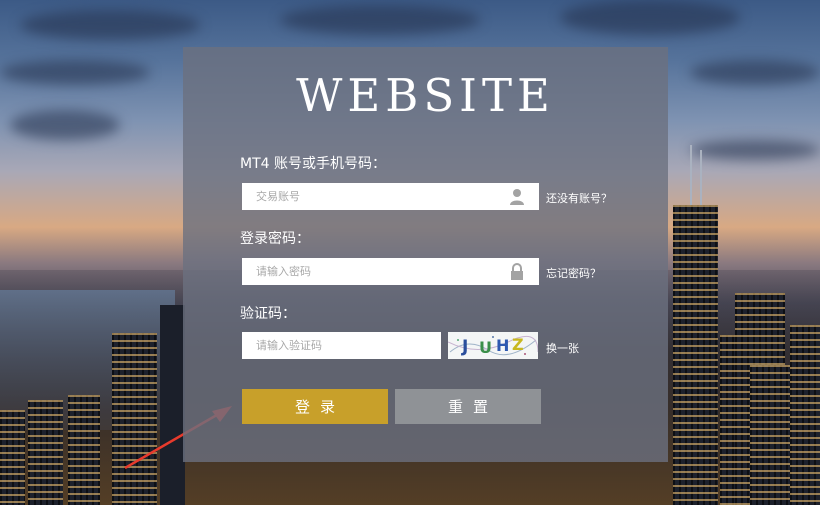  Describe the element at coordinates (464, 347) in the screenshot. I see `svg-text: J` at that location.